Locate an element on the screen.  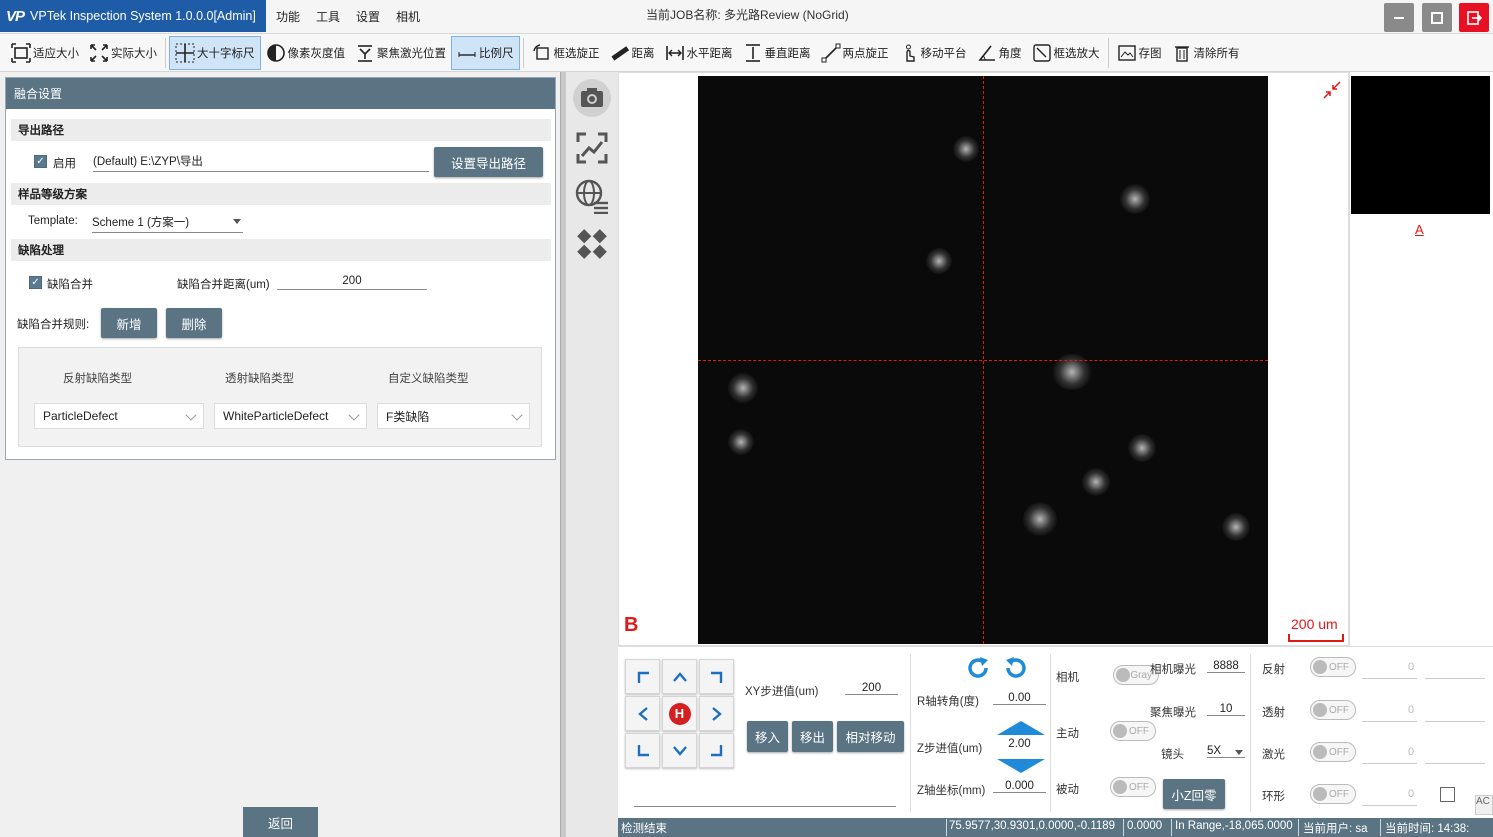
menu-function: 功能 is located at coordinates (288, 16).